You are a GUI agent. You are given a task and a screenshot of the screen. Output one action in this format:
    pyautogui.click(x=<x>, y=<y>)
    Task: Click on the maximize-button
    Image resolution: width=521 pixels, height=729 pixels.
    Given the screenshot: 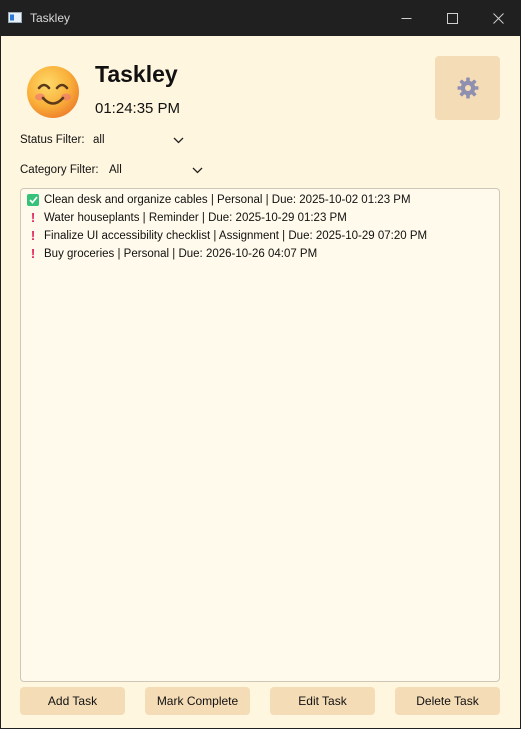 What is the action you would take?
    pyautogui.click(x=452, y=18)
    